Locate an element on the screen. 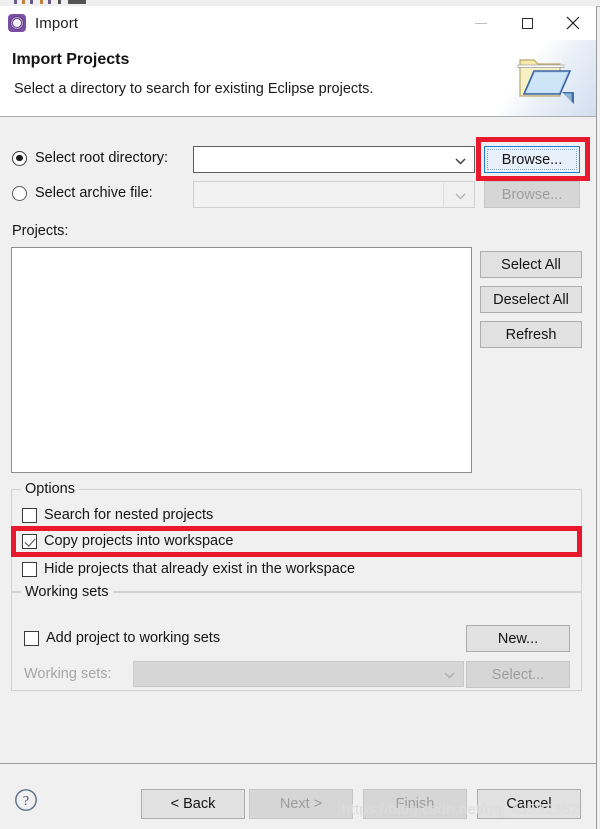 This screenshot has height=829, width=600. next-label: Next > is located at coordinates (301, 804).